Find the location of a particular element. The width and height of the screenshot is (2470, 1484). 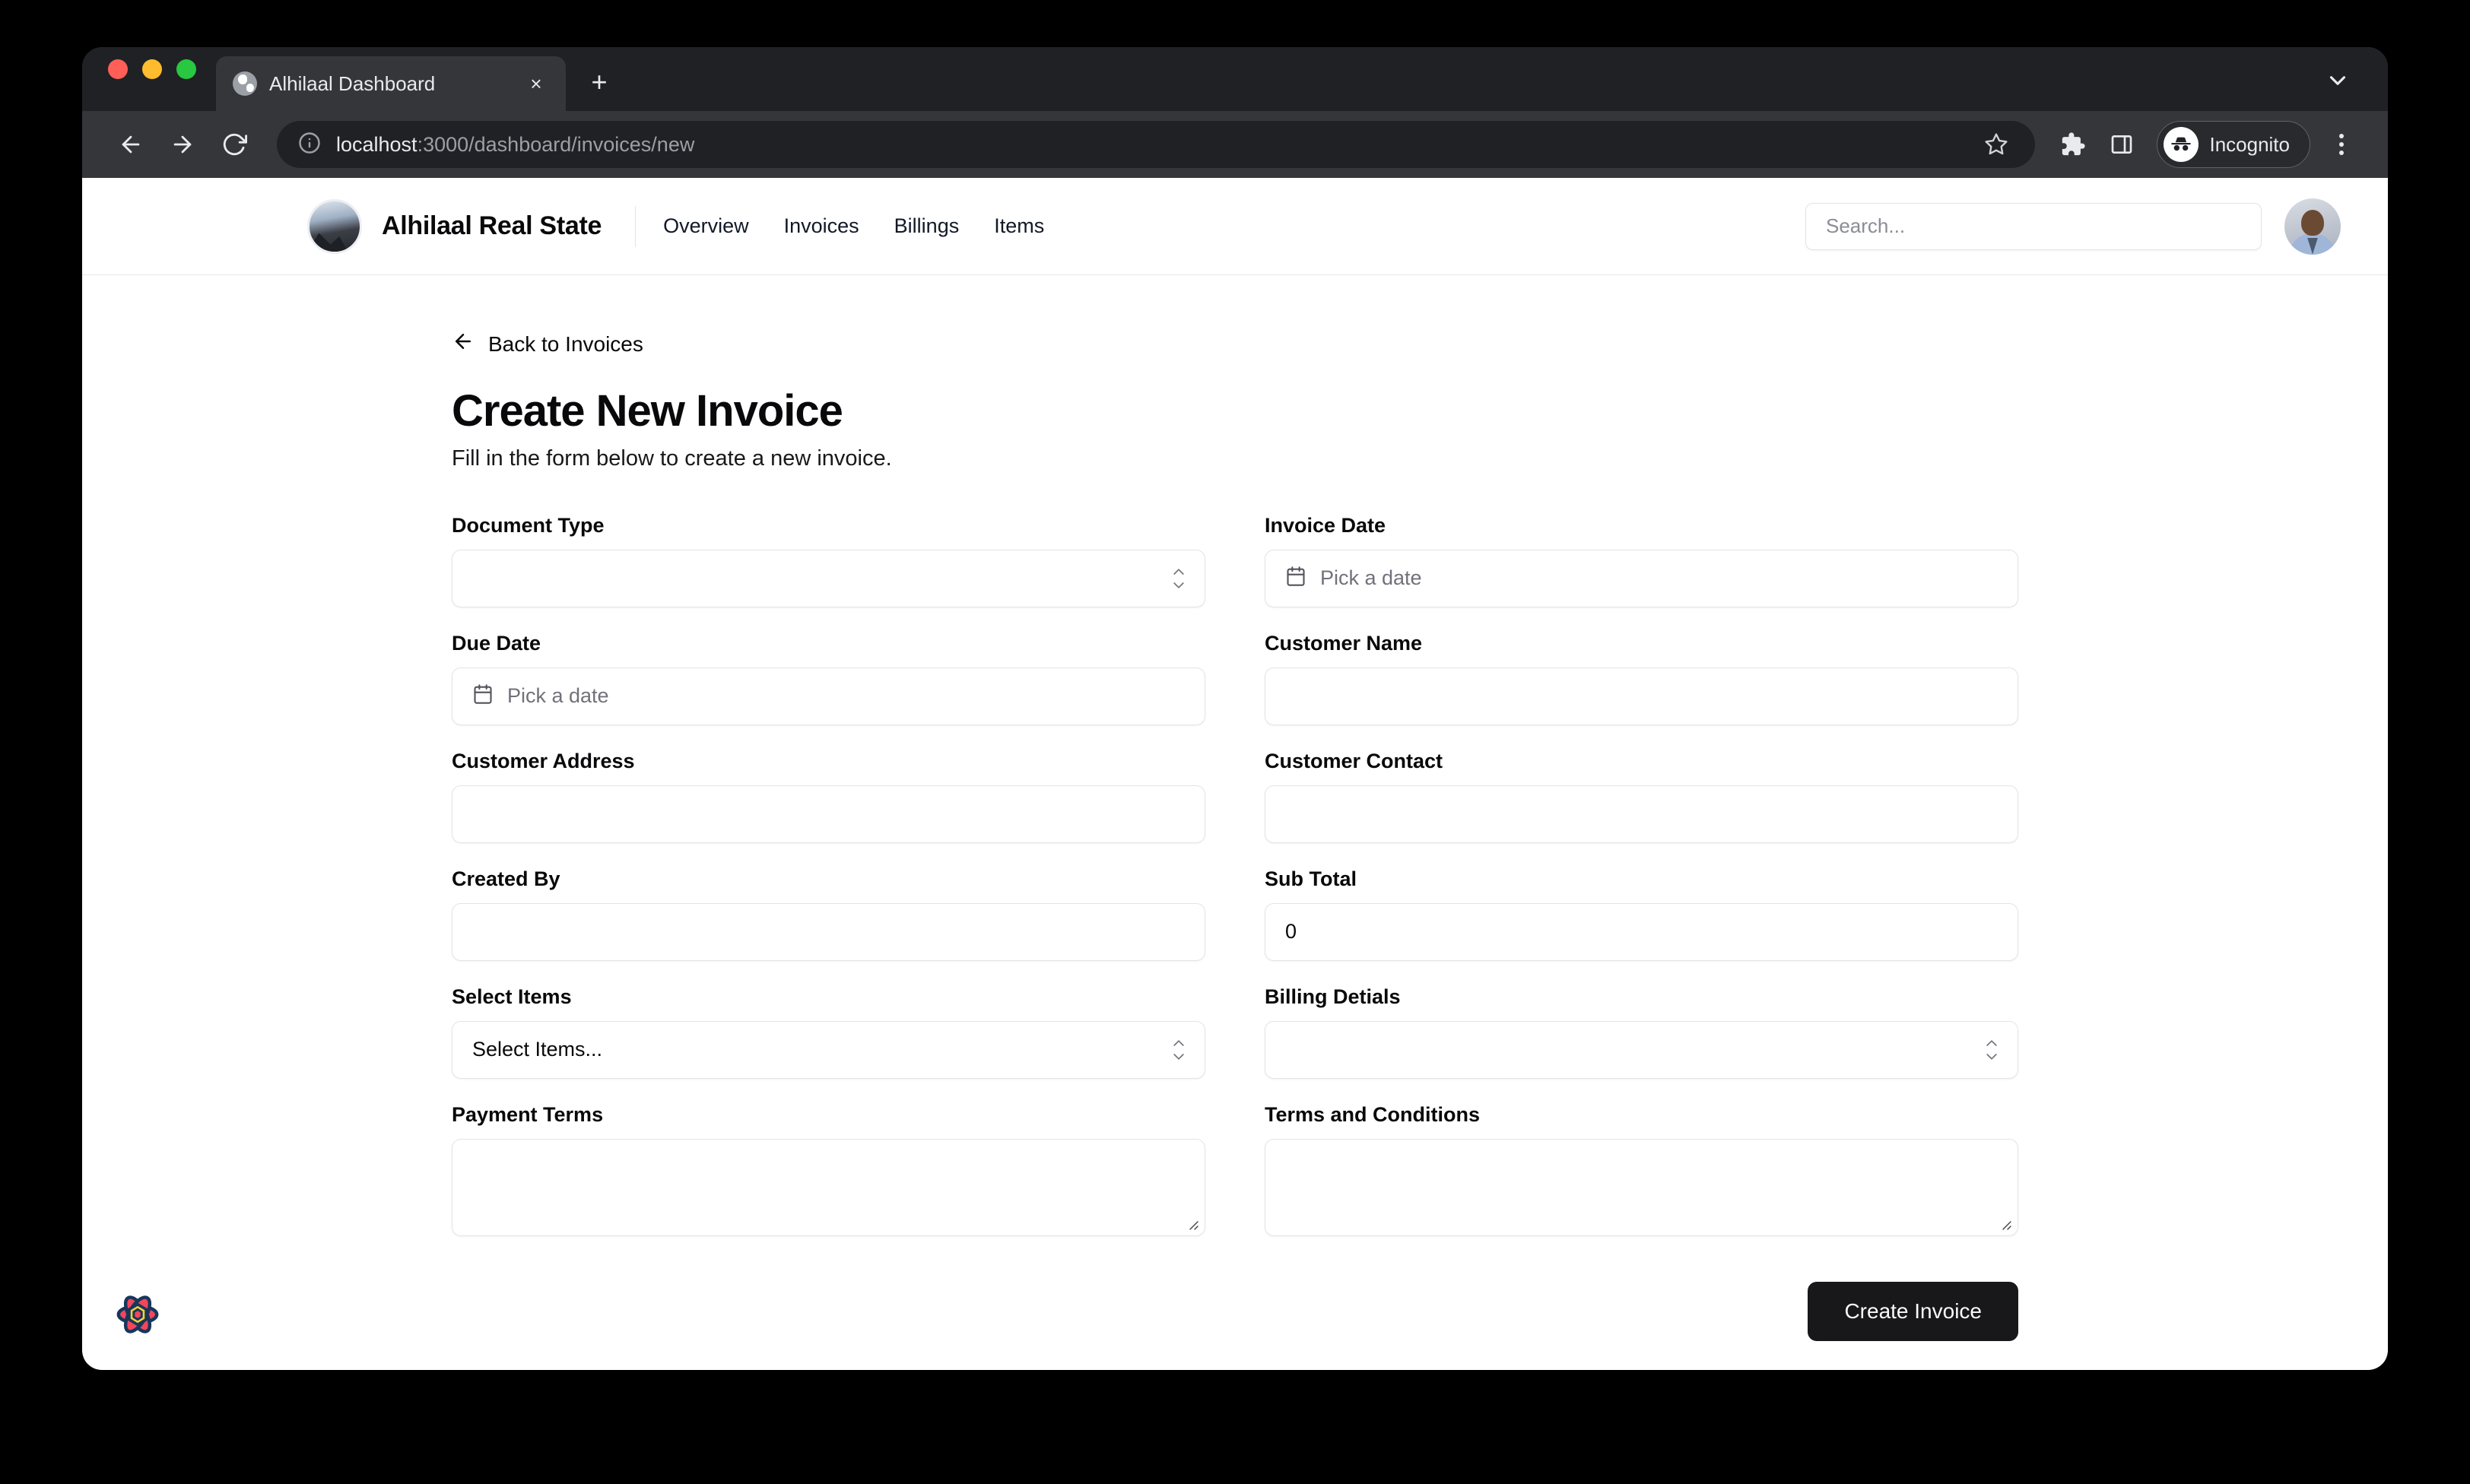

form-actions: Create Invoice is located at coordinates (1235, 1311).